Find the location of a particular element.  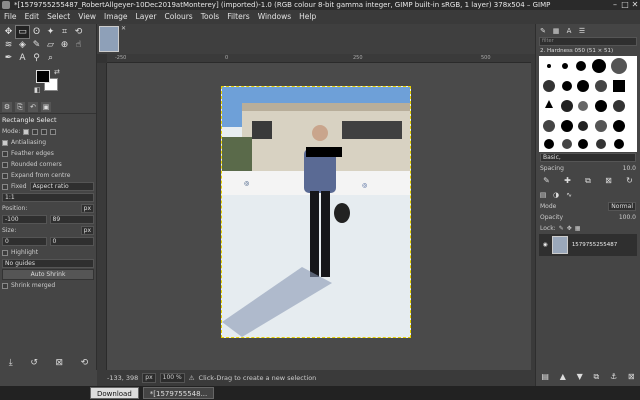

refresh-brushes-icon: ↻ is located at coordinates (629, 181).